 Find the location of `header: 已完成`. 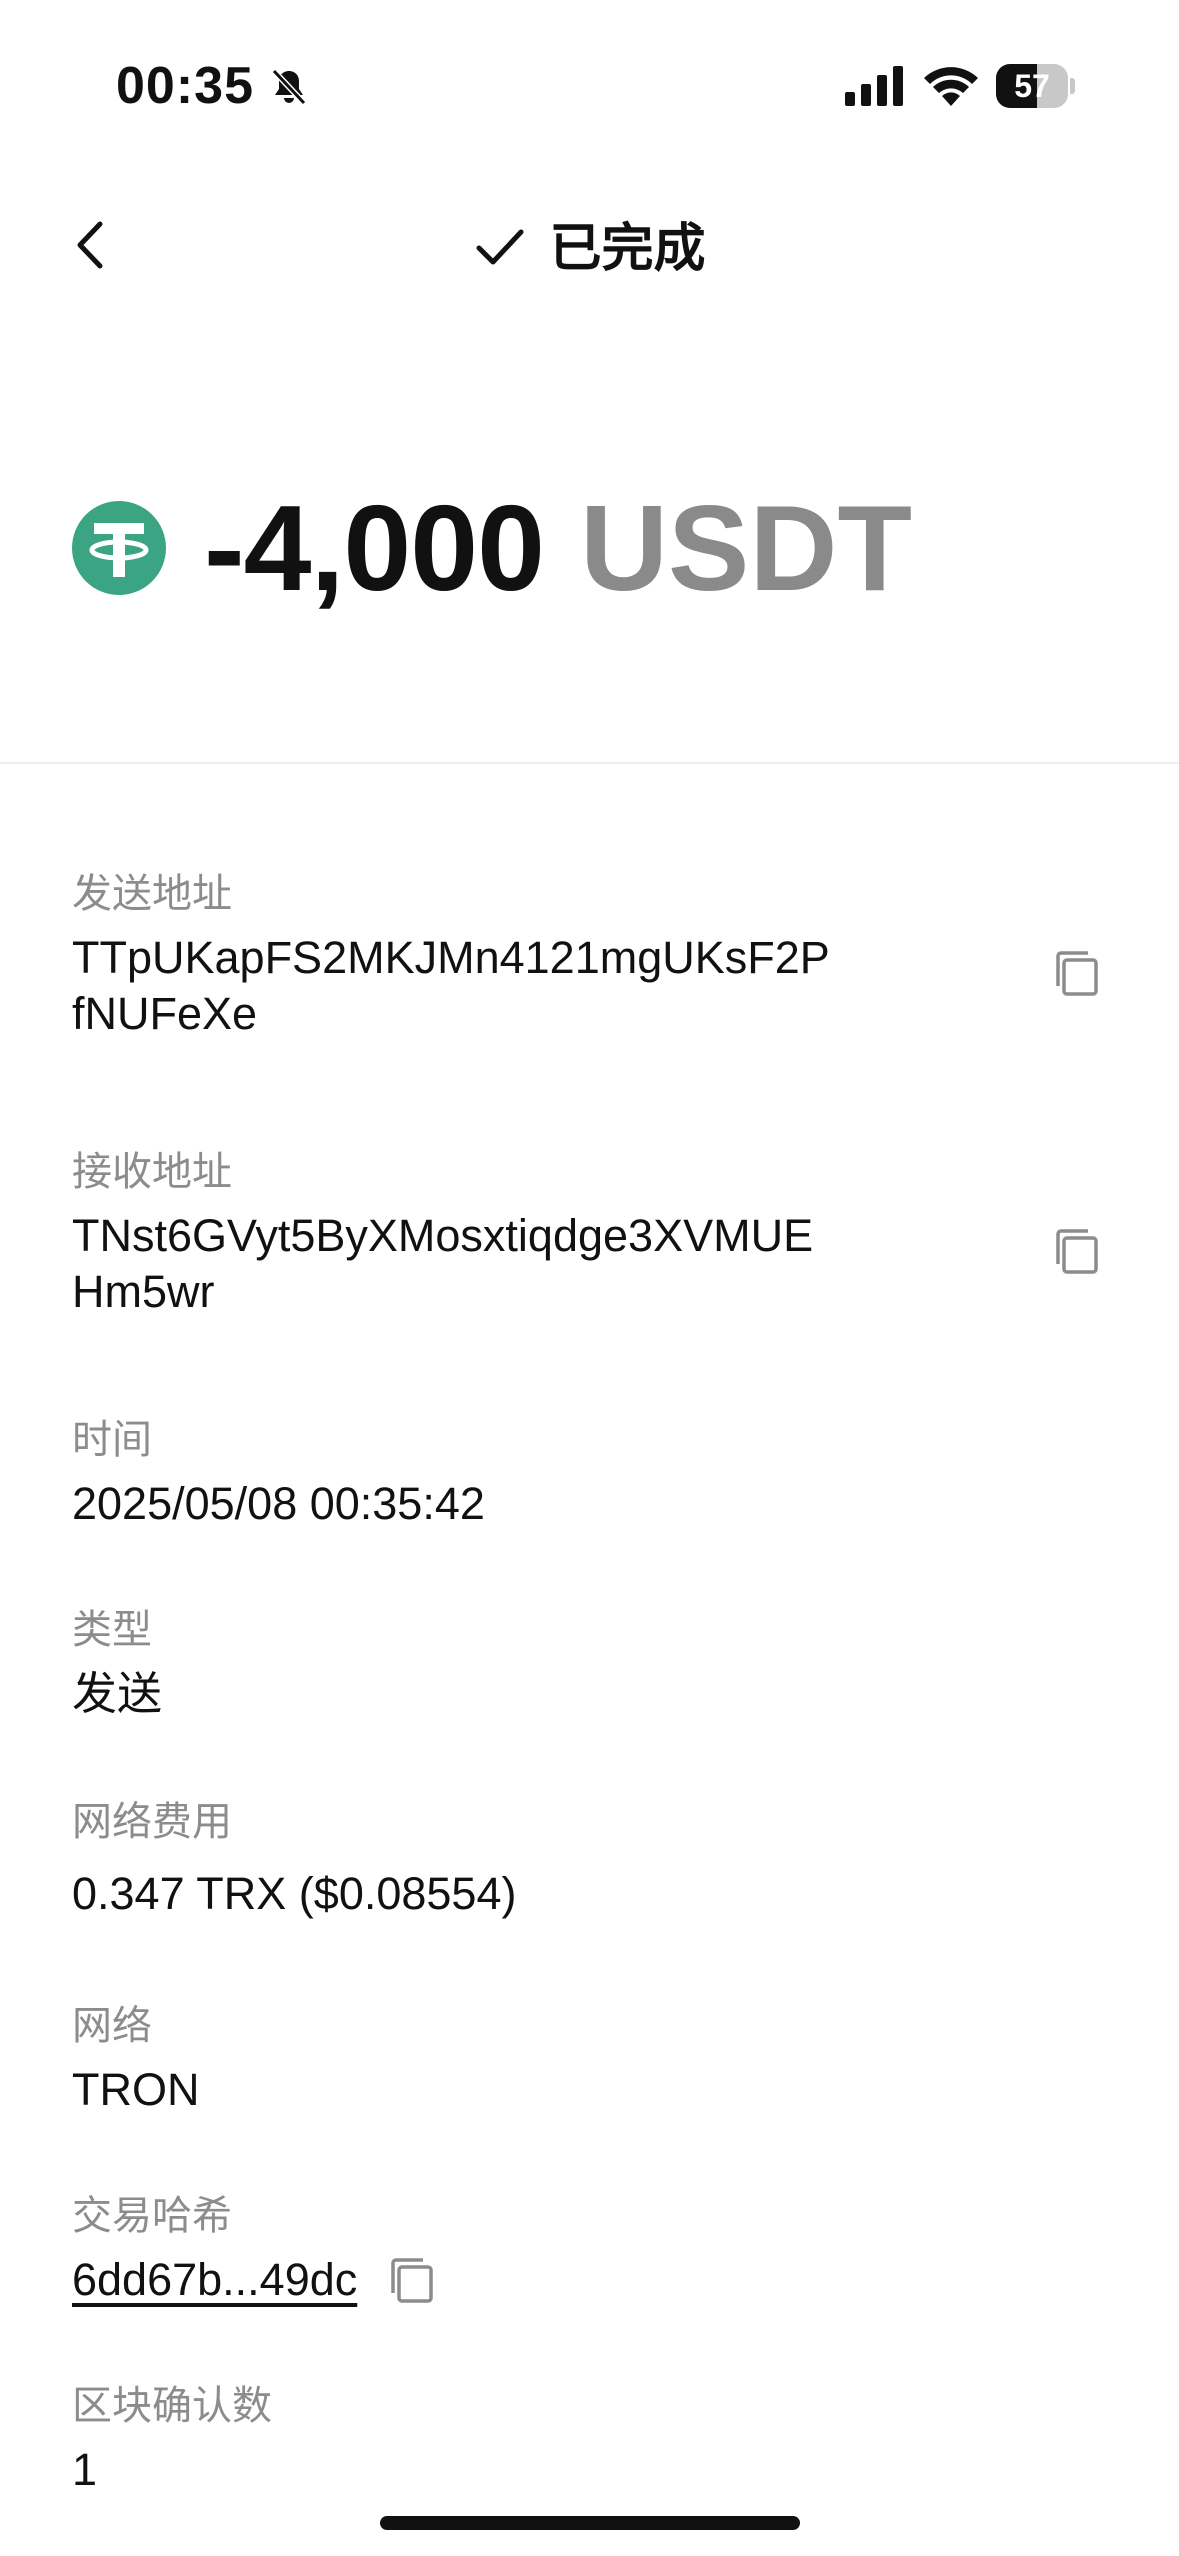

header: 已完成 is located at coordinates (589, 245).